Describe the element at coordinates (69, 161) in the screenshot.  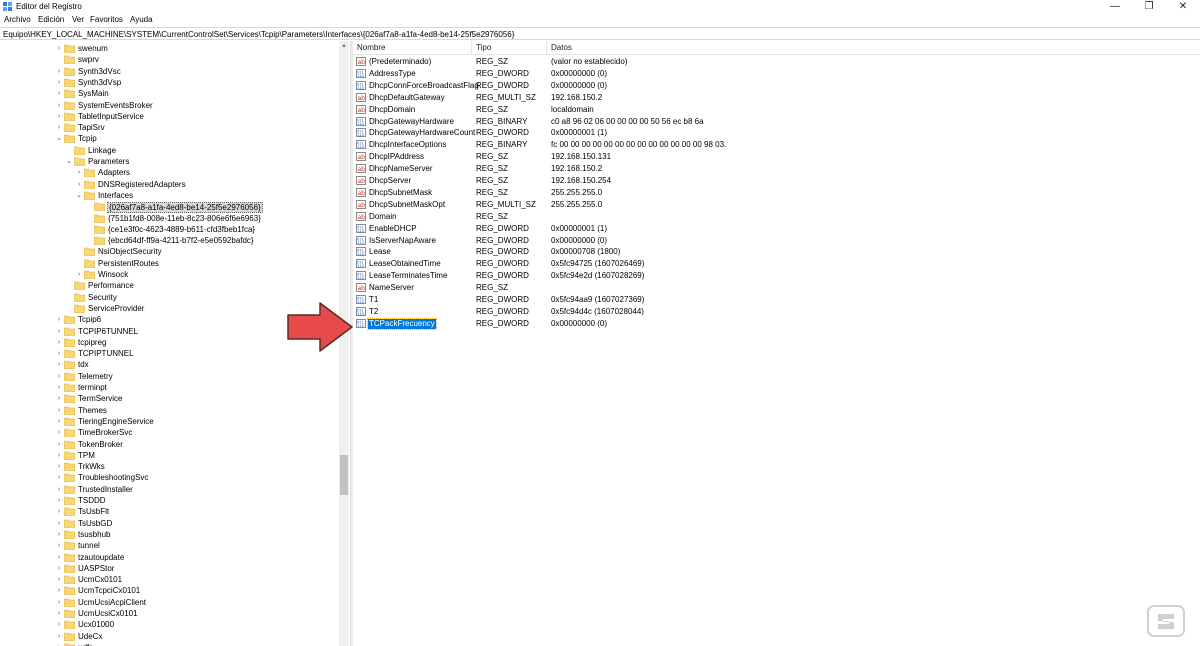
I see `collapse-chevron-icon: ⌄` at that location.